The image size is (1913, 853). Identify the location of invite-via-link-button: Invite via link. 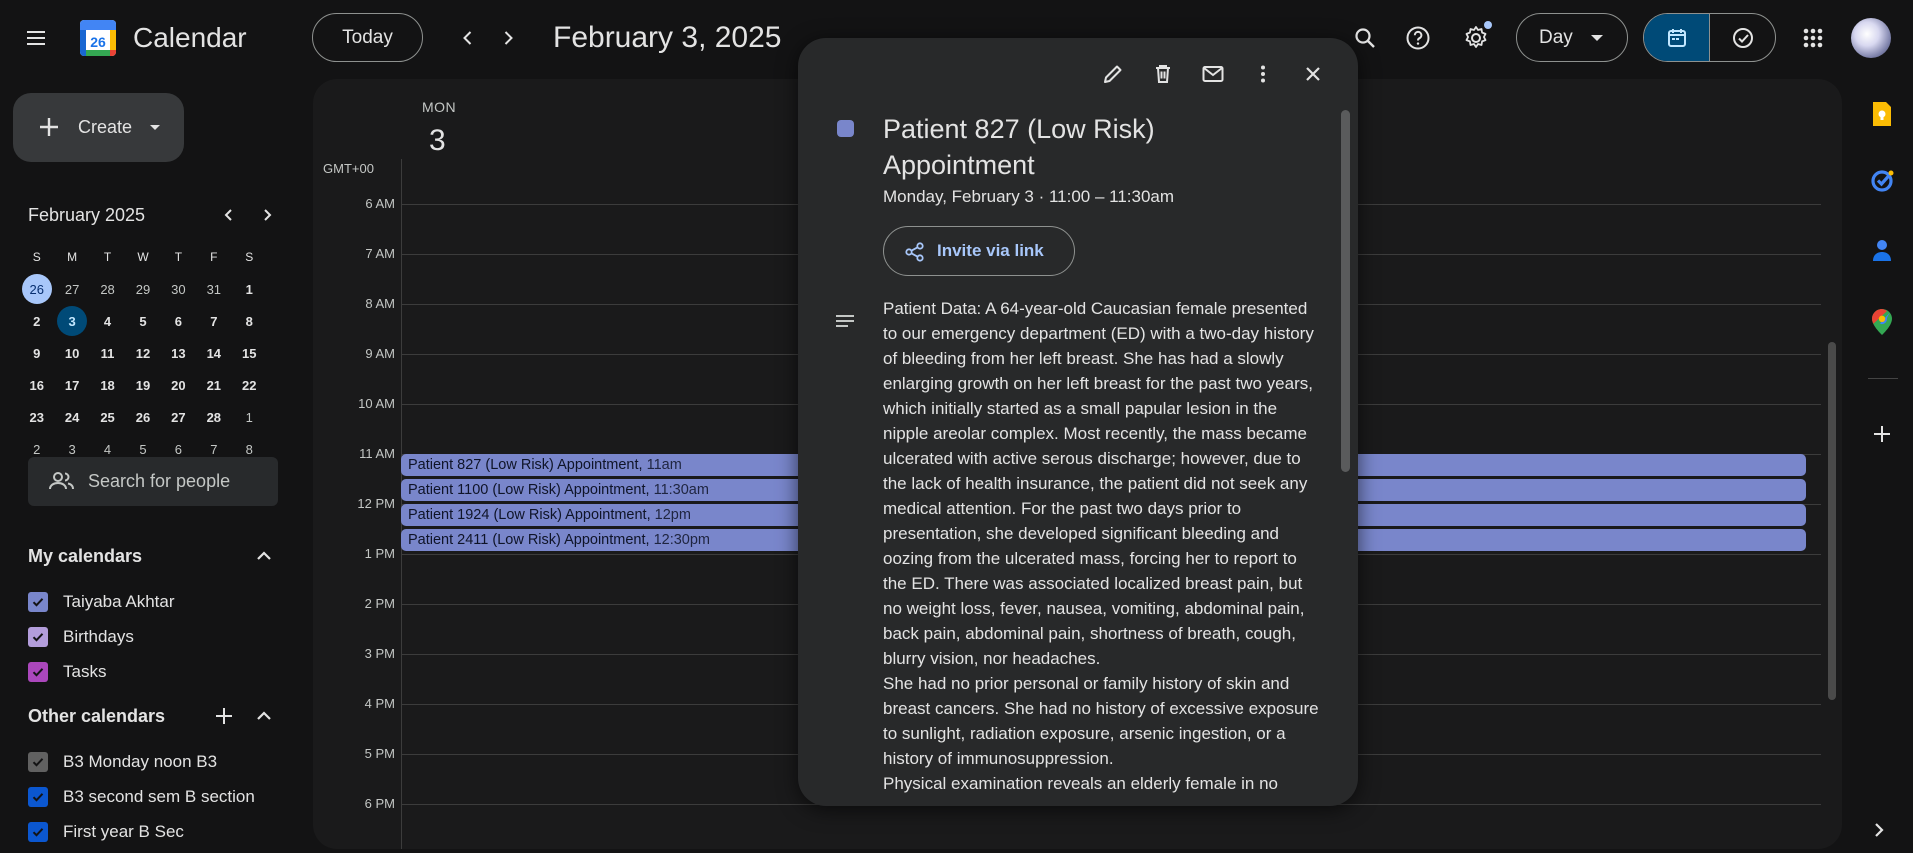
(979, 251).